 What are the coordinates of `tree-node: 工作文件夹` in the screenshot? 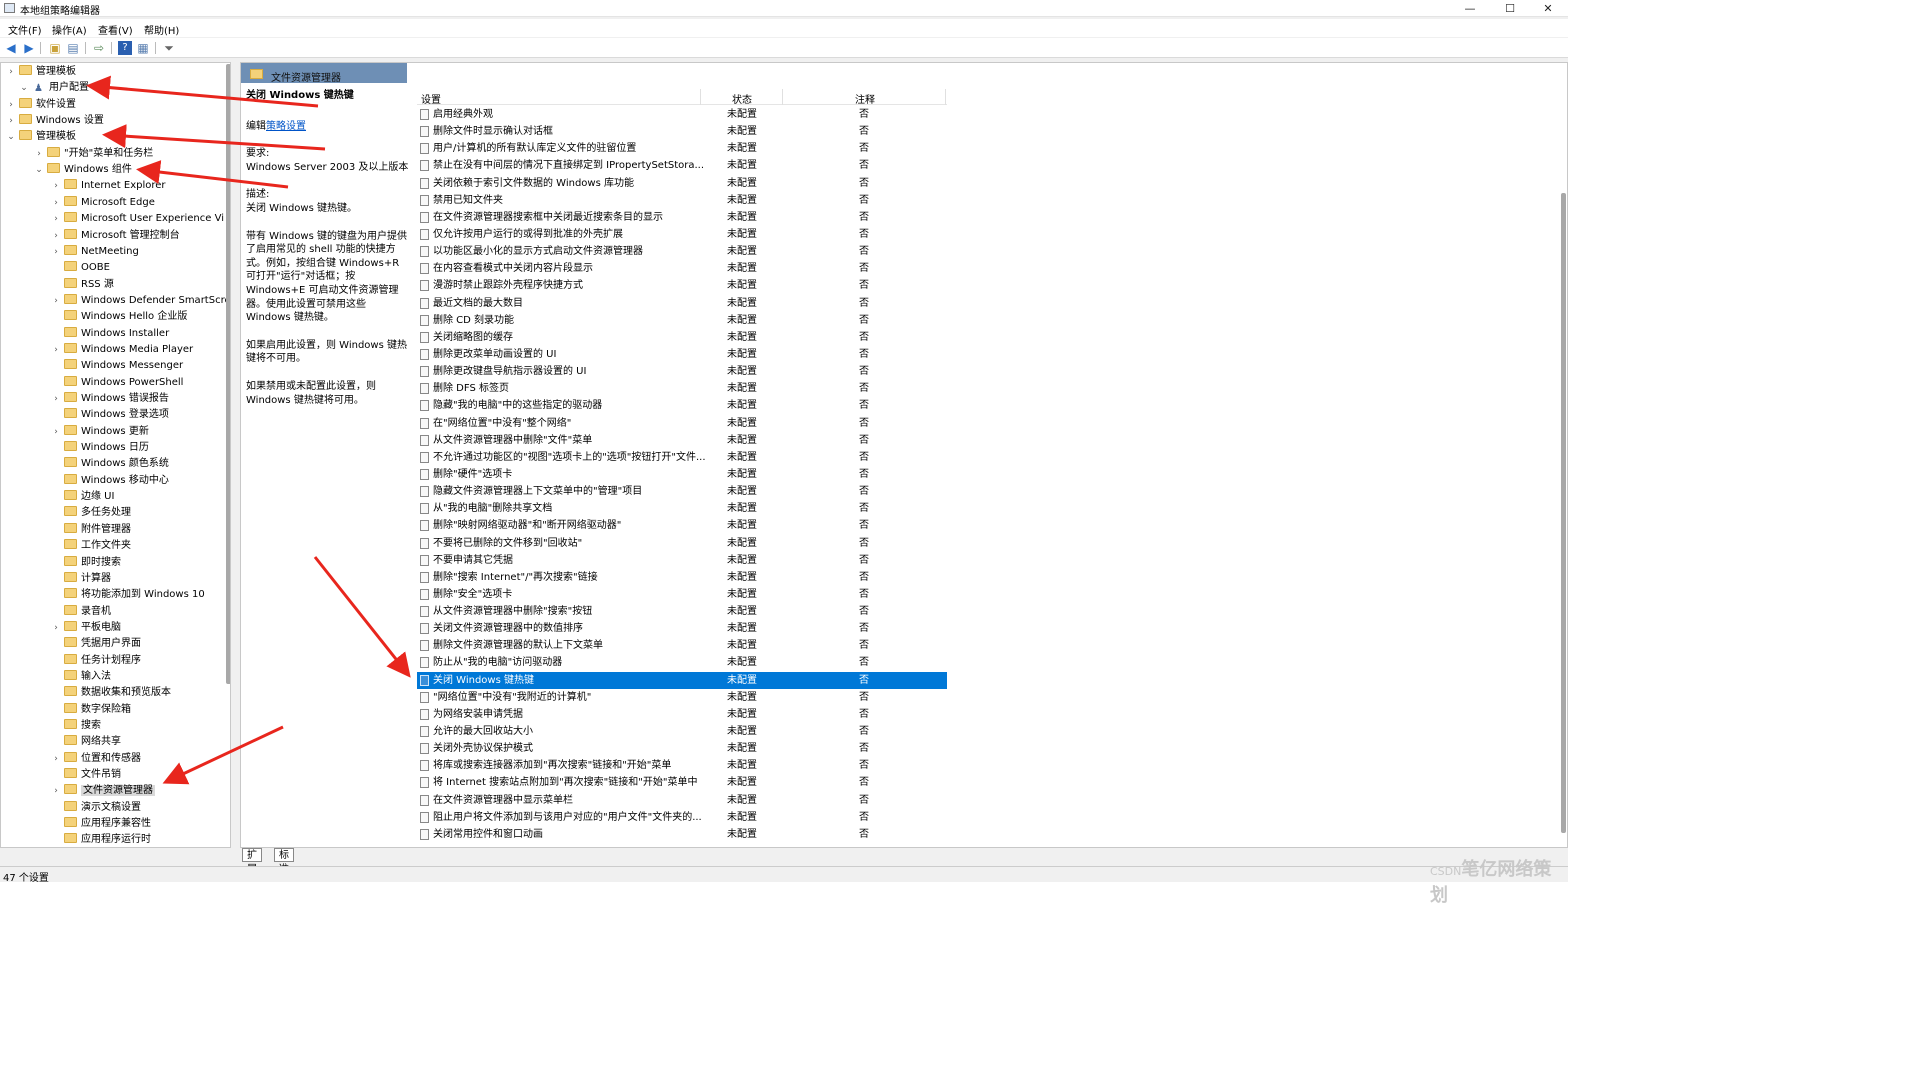 It's located at (91, 546).